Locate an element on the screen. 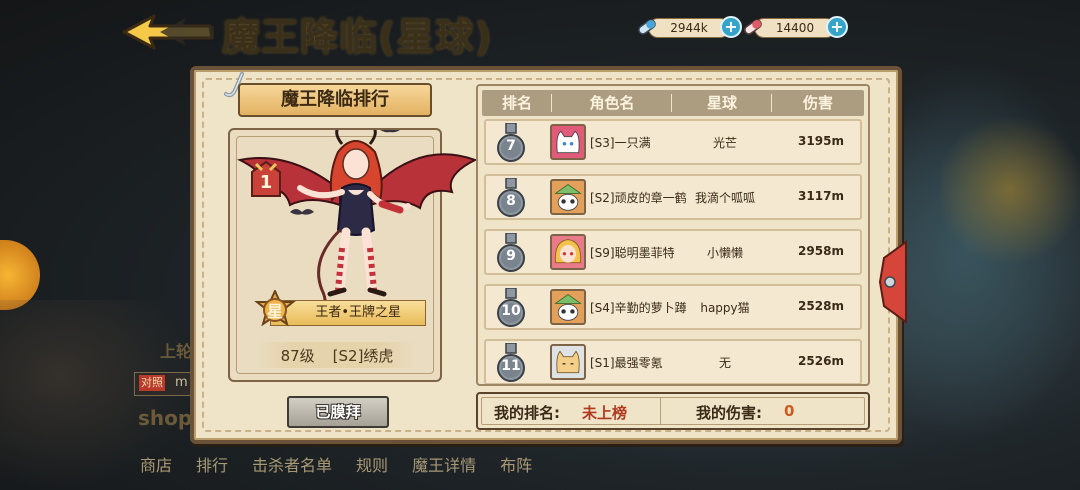 Image resolution: width=1080 pixels, height=490 pixels. page-title: 魔王降临(星球) is located at coordinates (357, 37).